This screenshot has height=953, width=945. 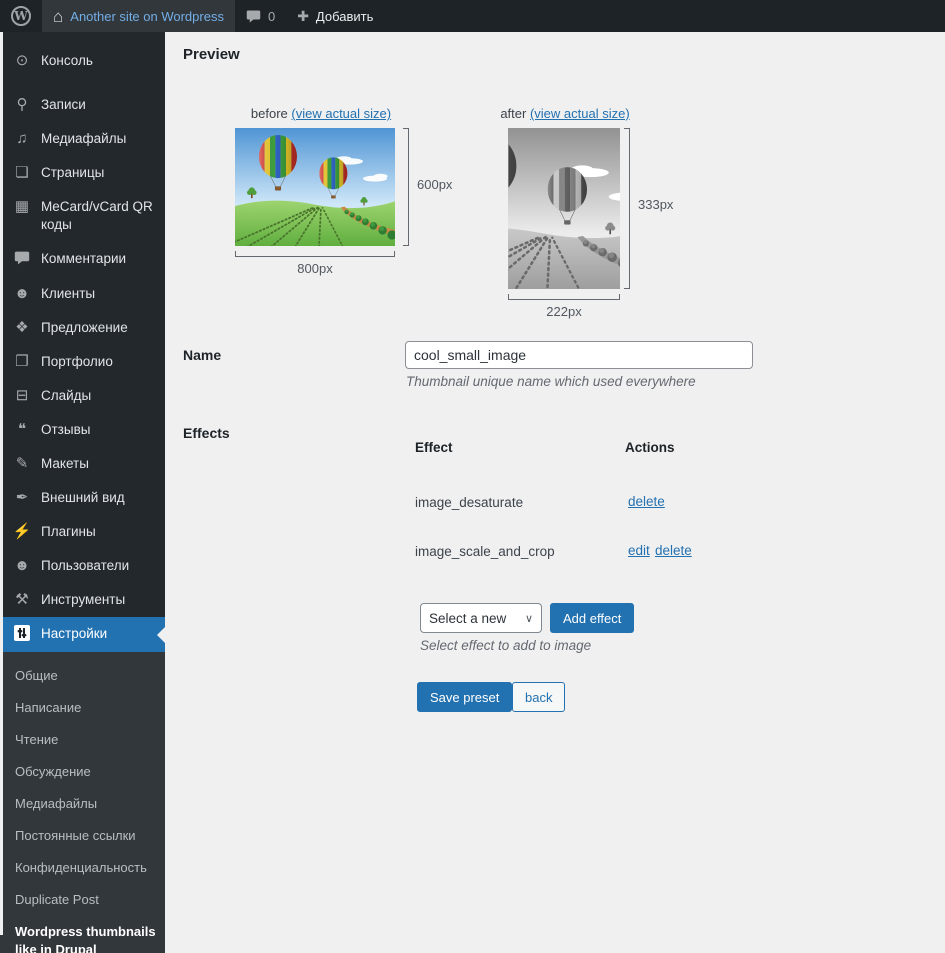 What do you see at coordinates (22, 259) in the screenshot?
I see `comment-bubble-icon` at bounding box center [22, 259].